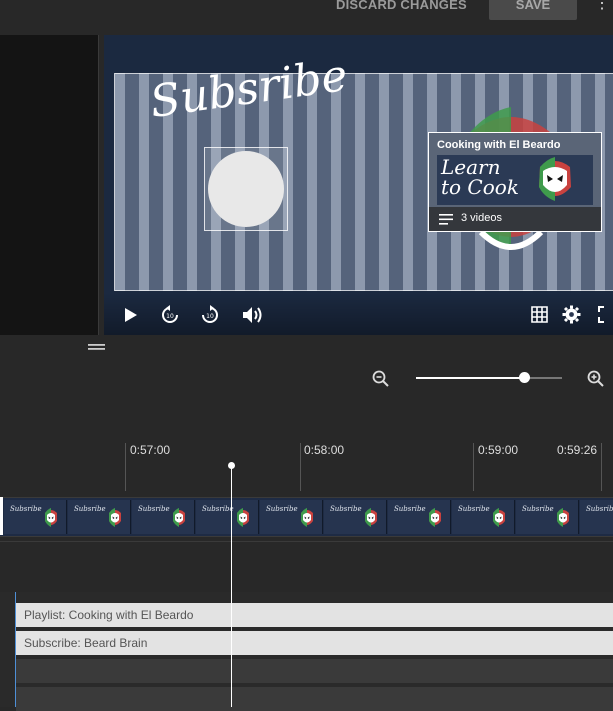 This screenshot has height=711, width=613. I want to click on zoom-slider-thumb, so click(524, 377).